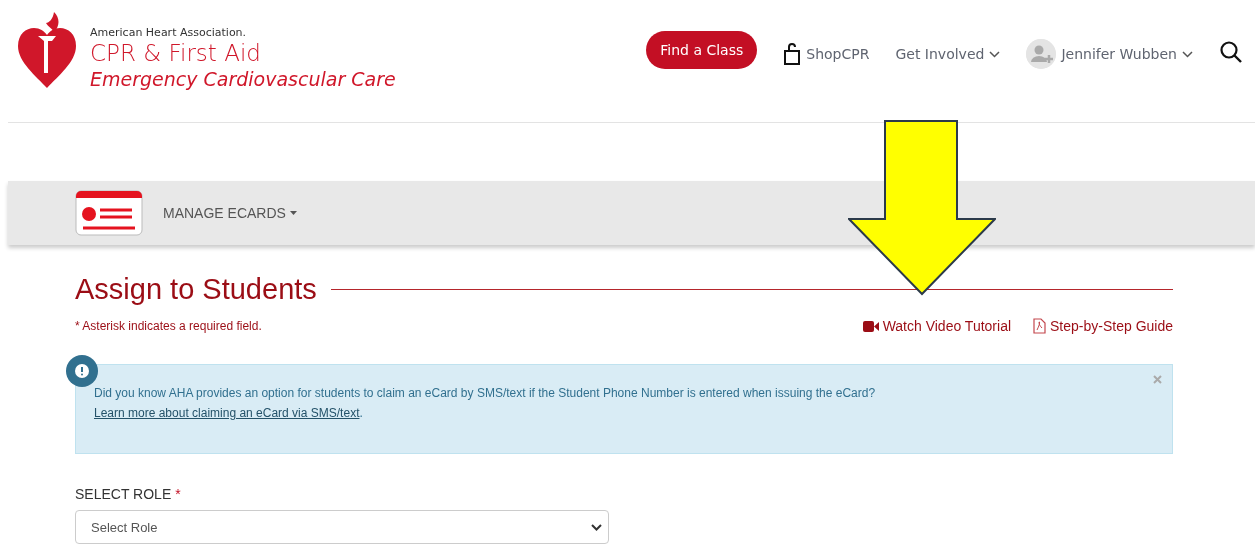  What do you see at coordinates (702, 50) in the screenshot?
I see `find-class-button: Find a Class` at bounding box center [702, 50].